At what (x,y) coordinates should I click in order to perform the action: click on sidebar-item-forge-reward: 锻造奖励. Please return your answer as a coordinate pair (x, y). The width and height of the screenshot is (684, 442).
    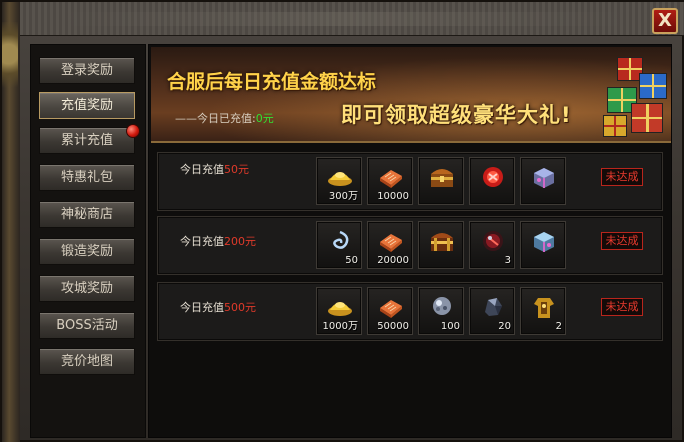
    Looking at the image, I should click on (87, 251).